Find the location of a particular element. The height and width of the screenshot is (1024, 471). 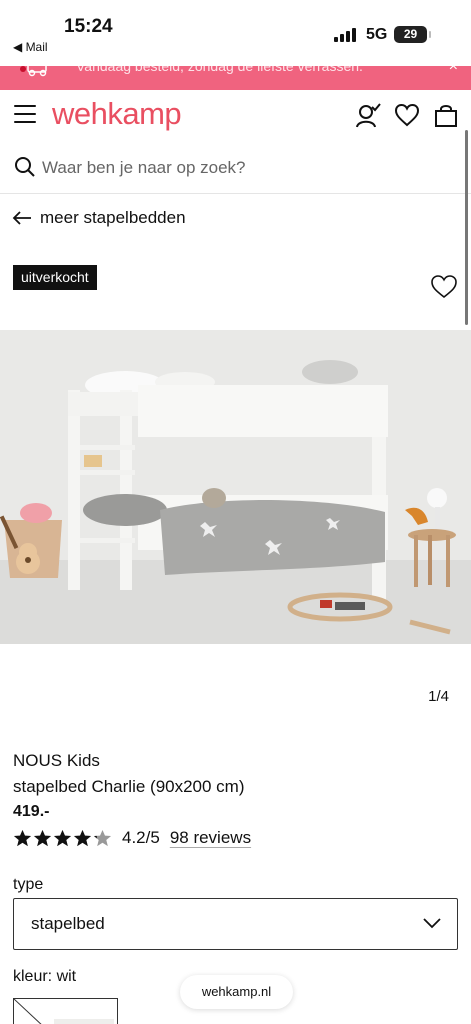

search-input is located at coordinates (247, 168).